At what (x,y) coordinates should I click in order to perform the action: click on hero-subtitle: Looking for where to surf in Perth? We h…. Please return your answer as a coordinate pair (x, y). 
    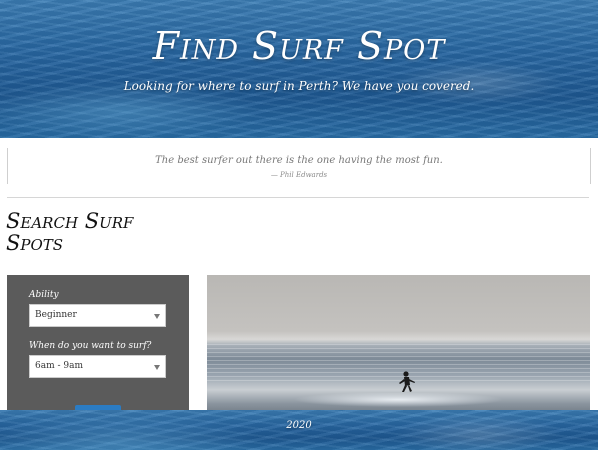
    Looking at the image, I should click on (299, 86).